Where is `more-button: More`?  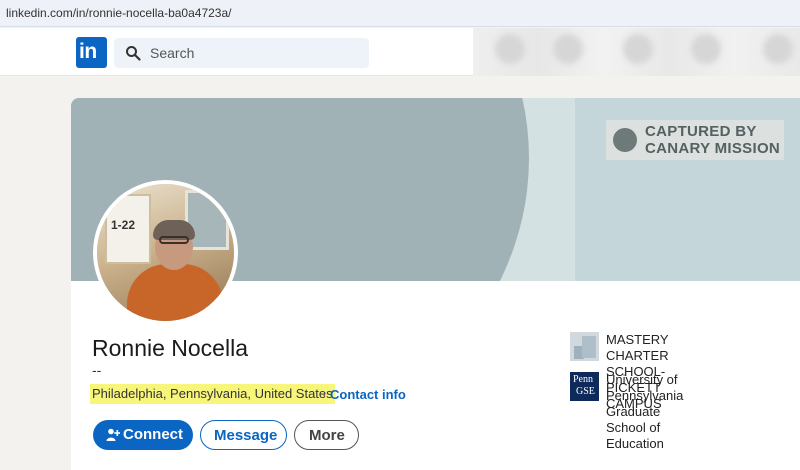 more-button: More is located at coordinates (326, 435).